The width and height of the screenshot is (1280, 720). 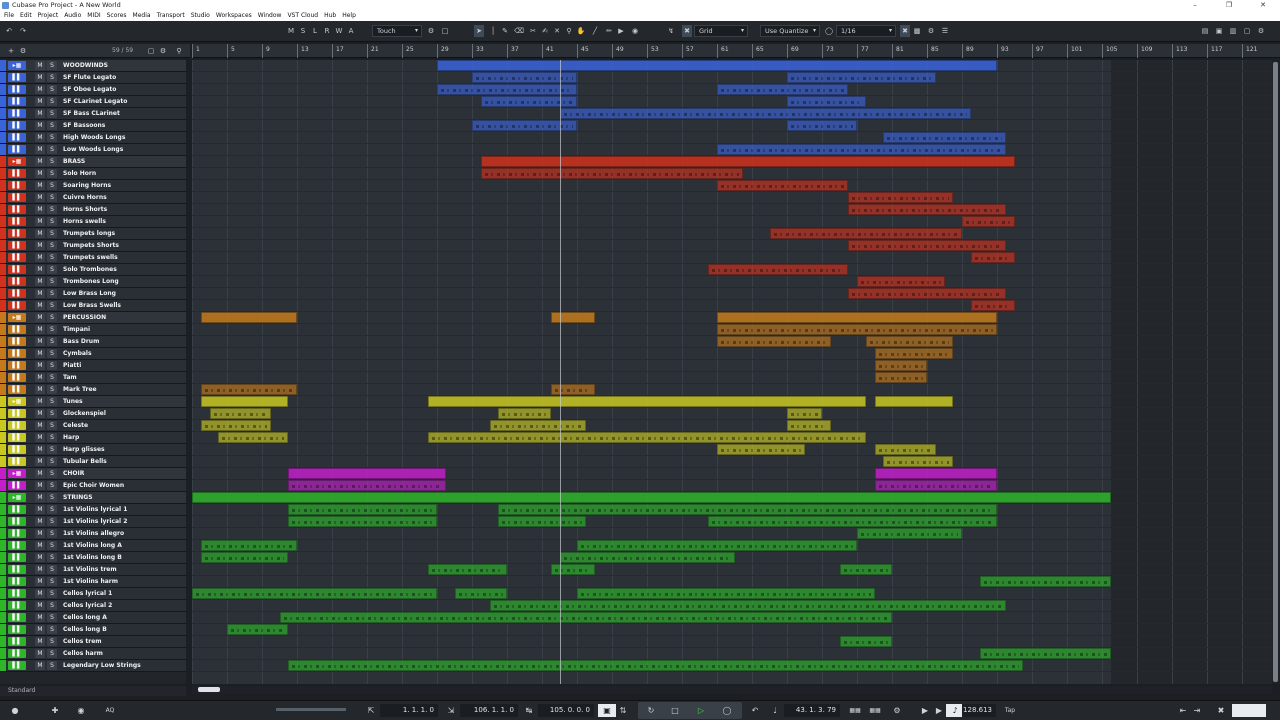 I want to click on tap-tempo-button: Tap, so click(x=1010, y=710).